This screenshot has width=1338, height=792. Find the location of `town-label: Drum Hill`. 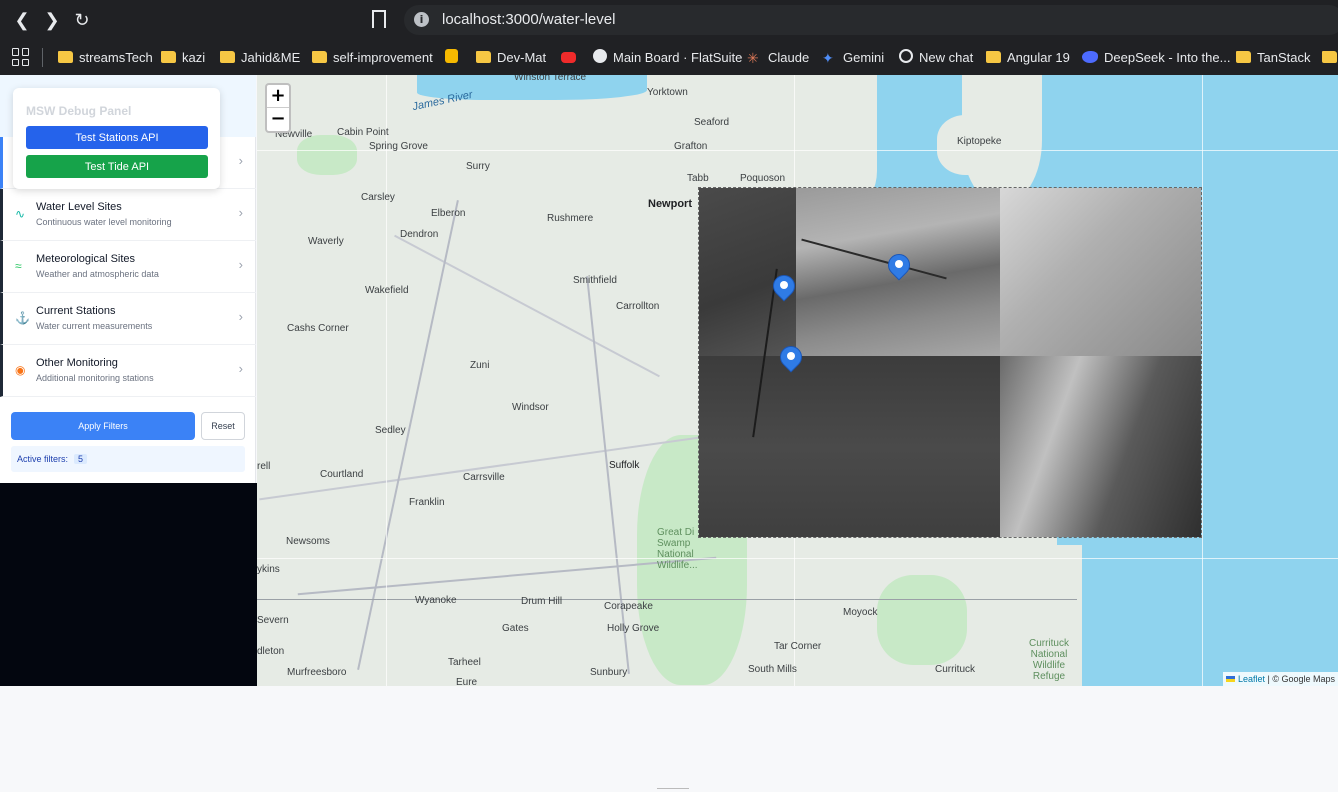

town-label: Drum Hill is located at coordinates (542, 601).